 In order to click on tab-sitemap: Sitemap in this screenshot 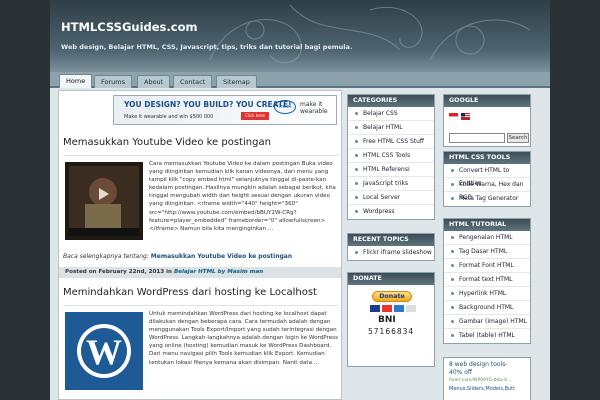, I will do `click(236, 81)`.